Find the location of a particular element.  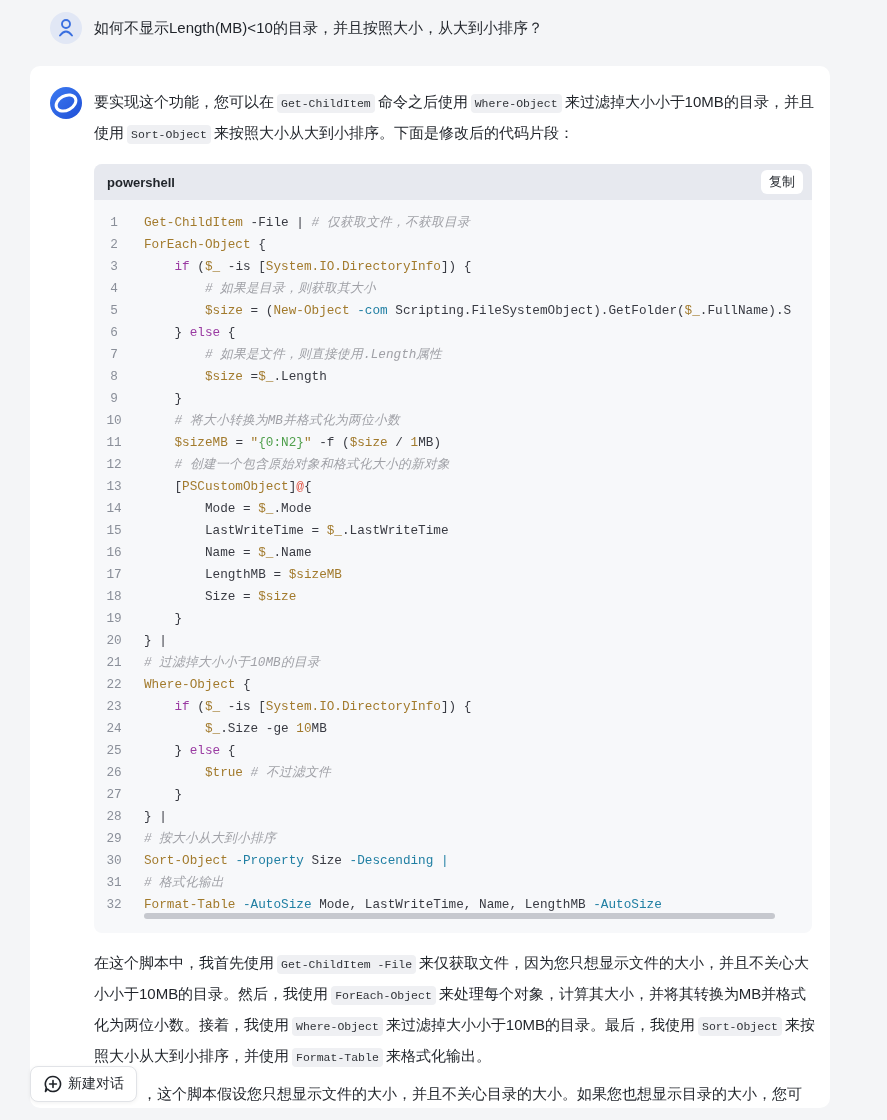

code-line: [PSCustomObject]@{ is located at coordinates (242, 486).